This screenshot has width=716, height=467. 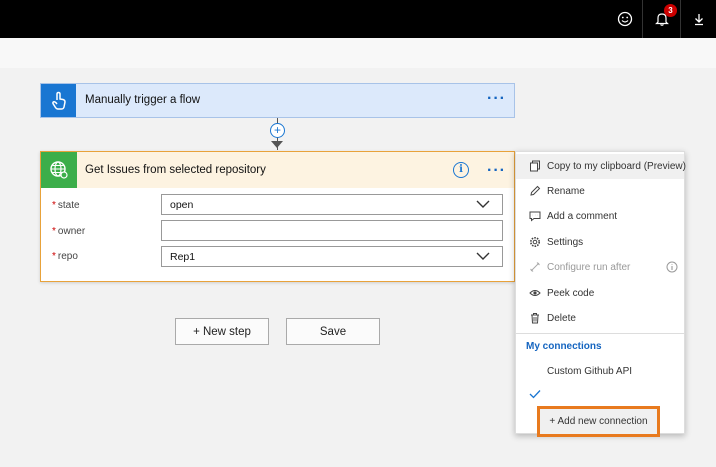 What do you see at coordinates (277, 144) in the screenshot?
I see `connector-arrow-icon` at bounding box center [277, 144].